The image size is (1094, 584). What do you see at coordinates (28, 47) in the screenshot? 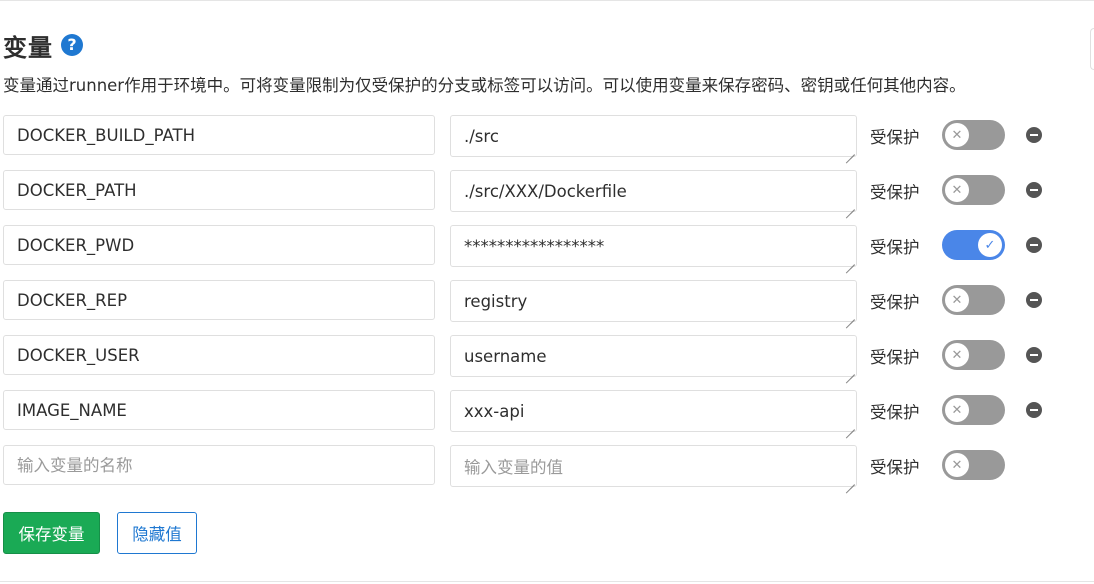
I see `section-title: 变量` at bounding box center [28, 47].